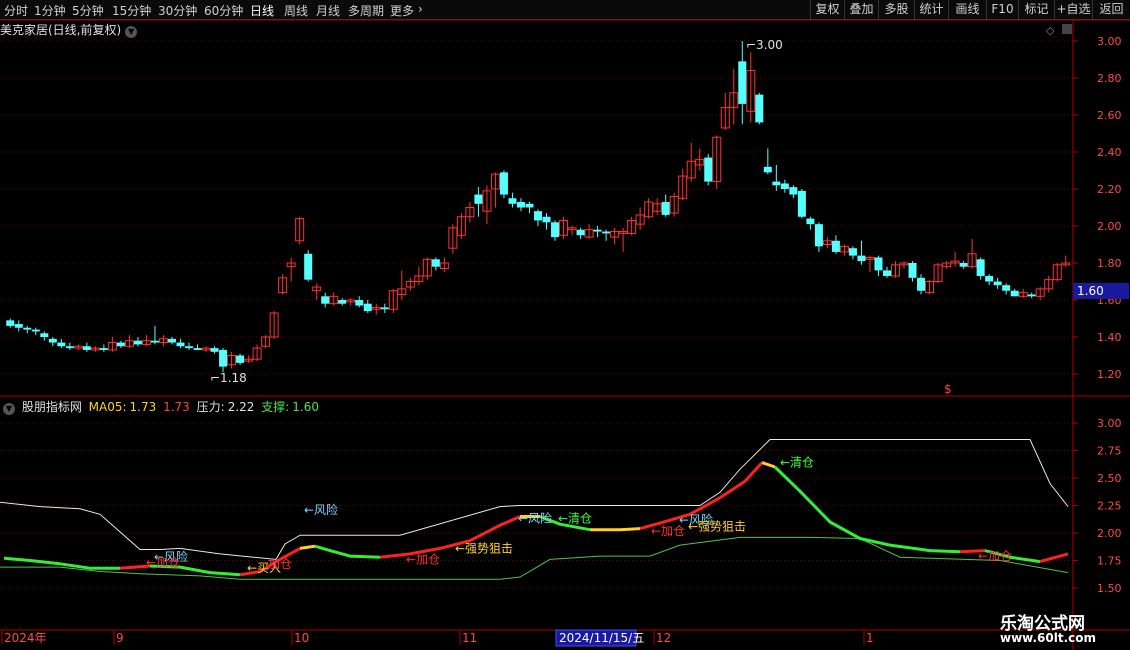 The width and height of the screenshot is (1130, 650). Describe the element at coordinates (301, 638) in the screenshot. I see `time-axis-label: 10` at that location.